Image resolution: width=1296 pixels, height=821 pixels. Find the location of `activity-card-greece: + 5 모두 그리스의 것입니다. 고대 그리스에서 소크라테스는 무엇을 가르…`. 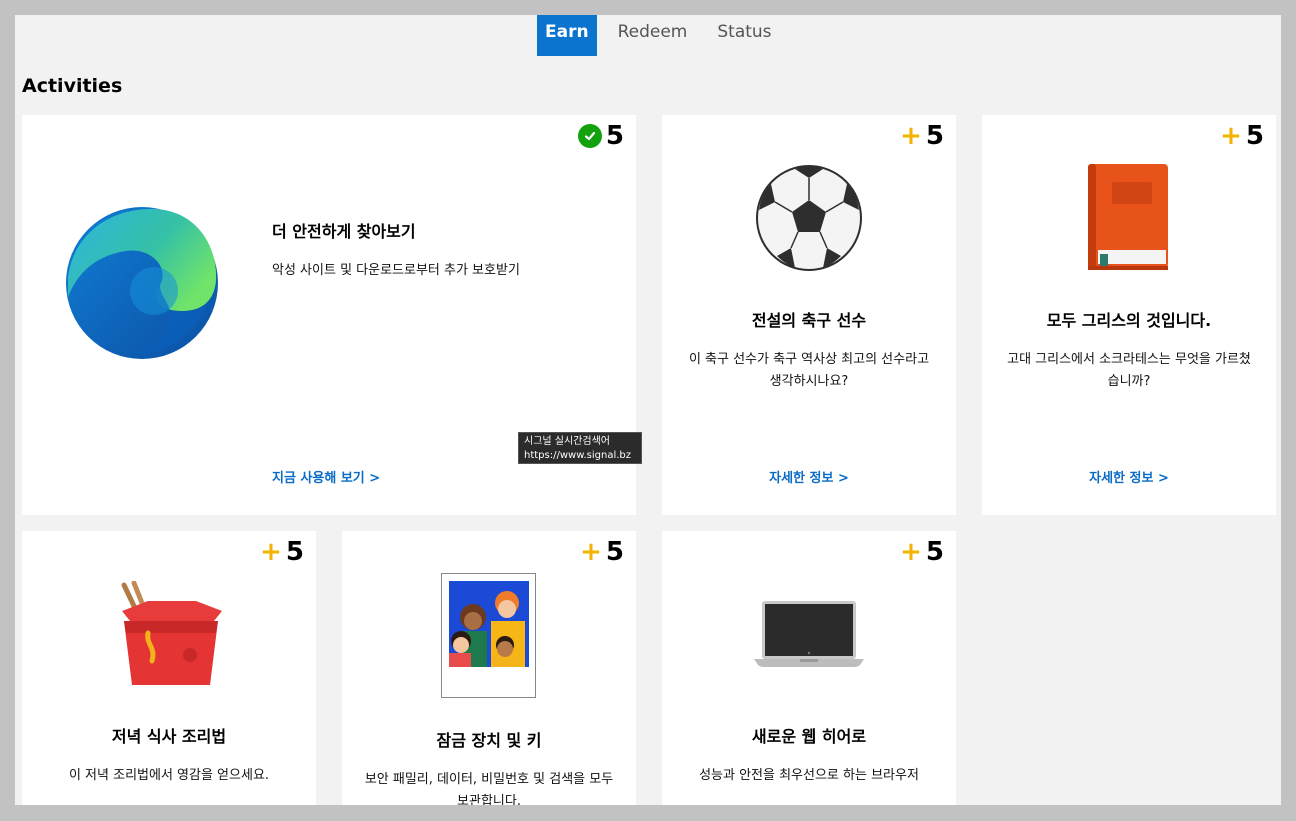

activity-card-greece: + 5 모두 그리스의 것입니다. 고대 그리스에서 소크라테스는 무엇을 가르… is located at coordinates (1129, 315).